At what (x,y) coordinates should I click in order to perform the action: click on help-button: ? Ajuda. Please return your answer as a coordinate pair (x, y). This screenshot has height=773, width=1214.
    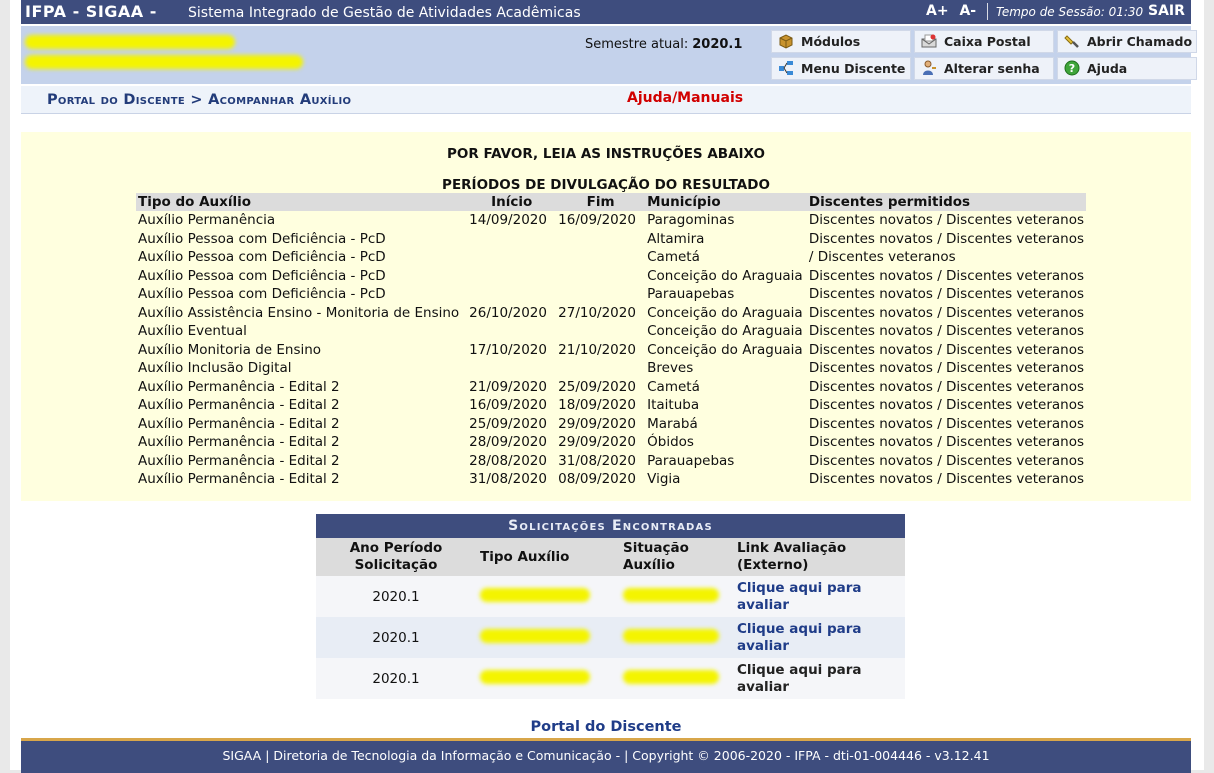
    Looking at the image, I should click on (1127, 68).